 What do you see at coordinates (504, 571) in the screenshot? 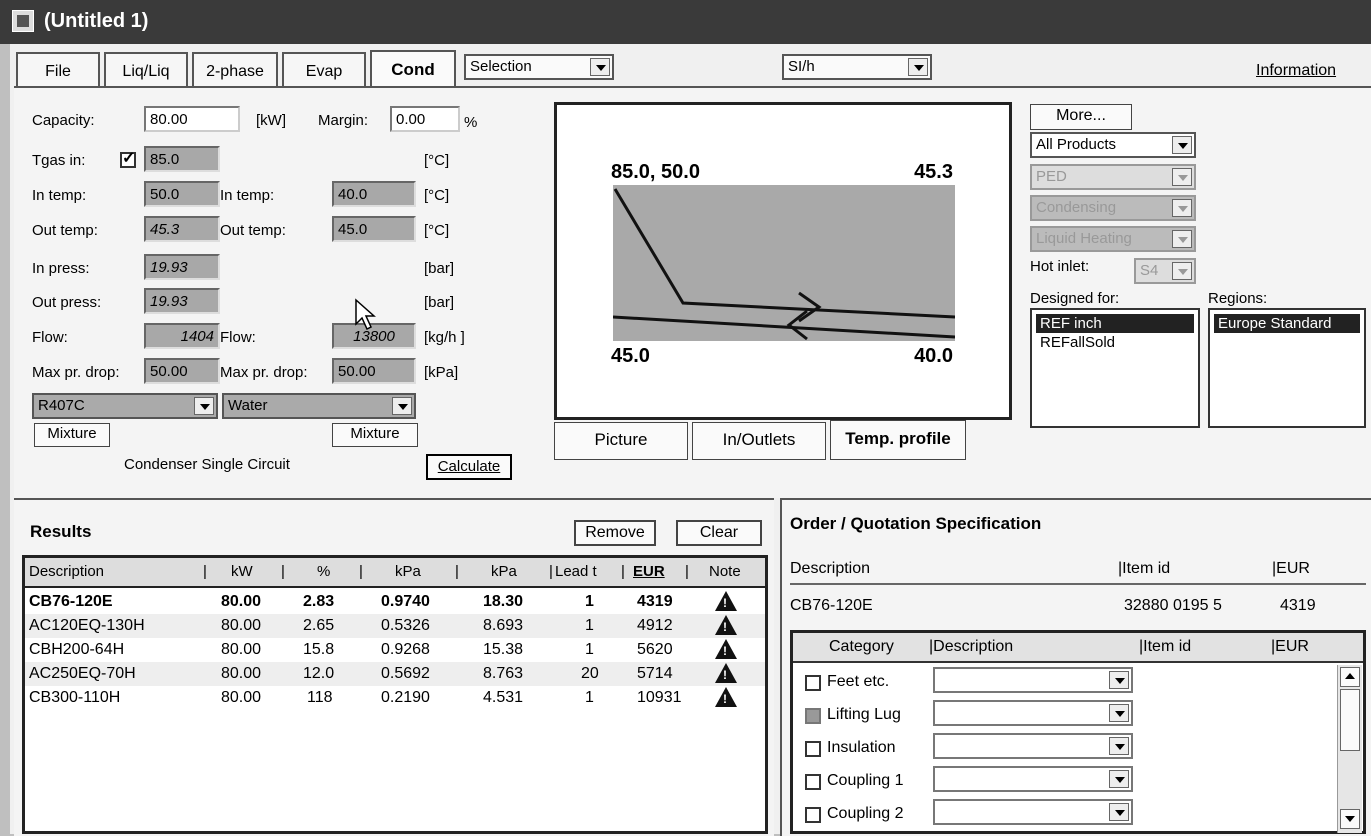
I see `col-kpa-2: kPa` at bounding box center [504, 571].